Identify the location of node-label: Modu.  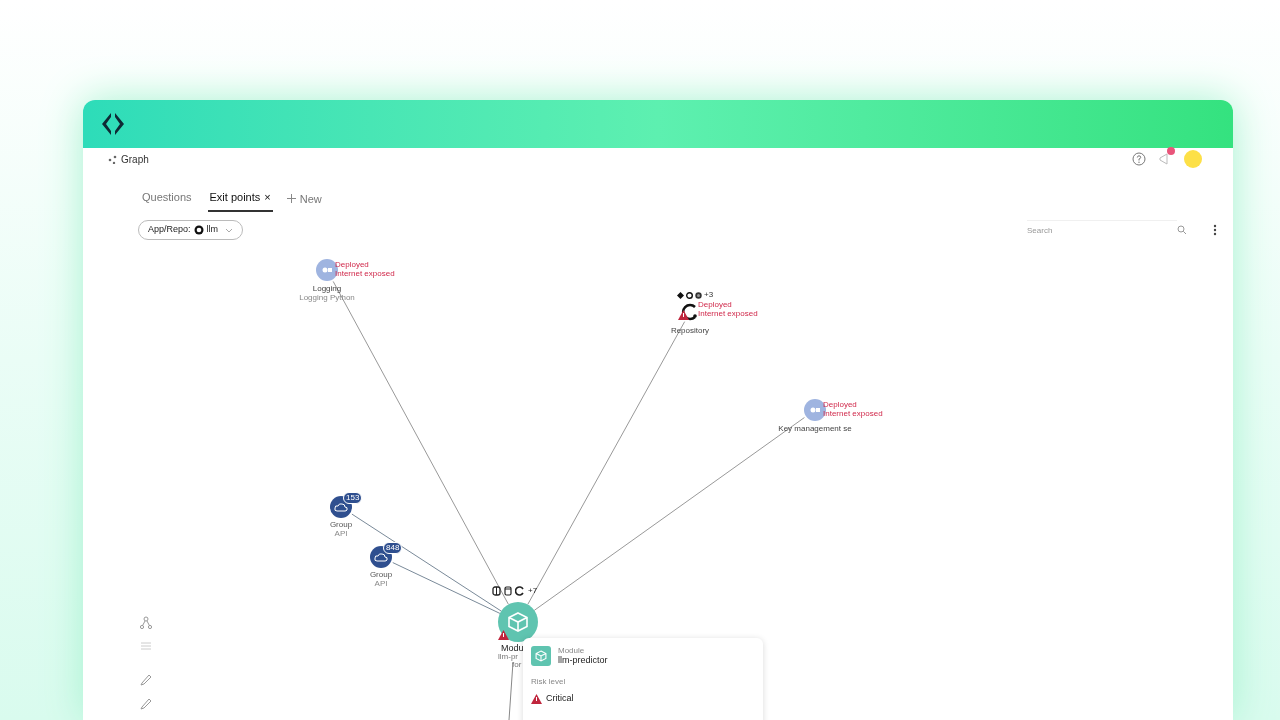
(512, 648).